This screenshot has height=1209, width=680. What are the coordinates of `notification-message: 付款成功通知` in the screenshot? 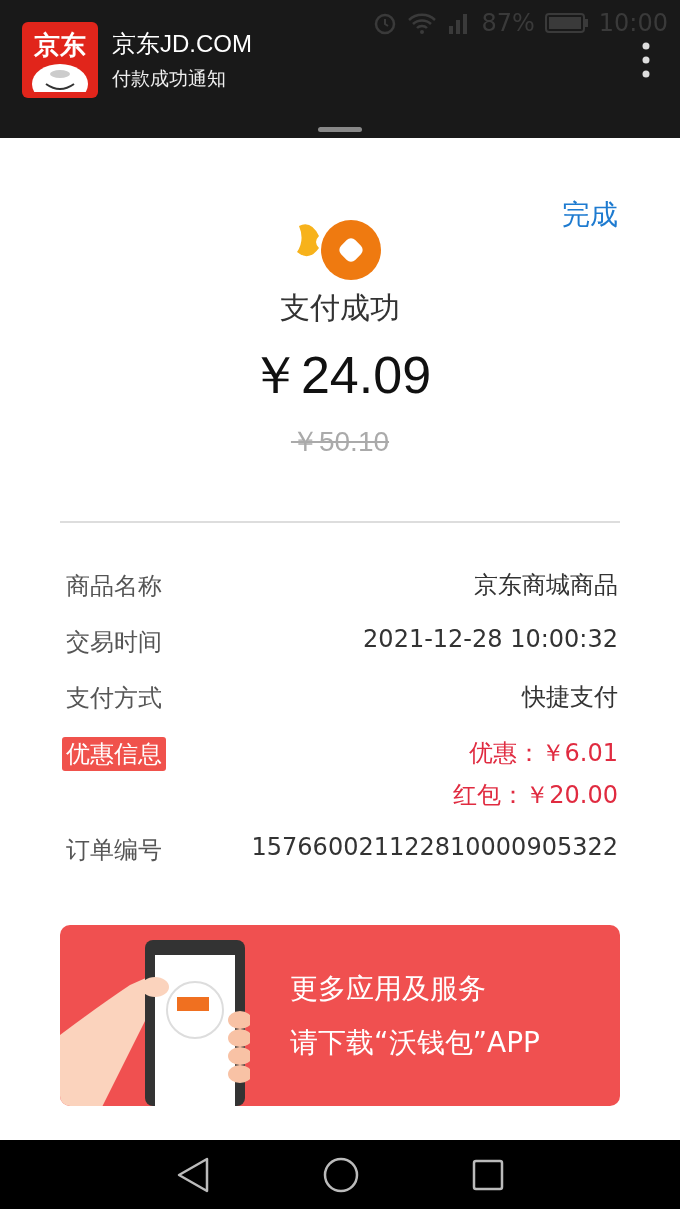 It's located at (169, 78).